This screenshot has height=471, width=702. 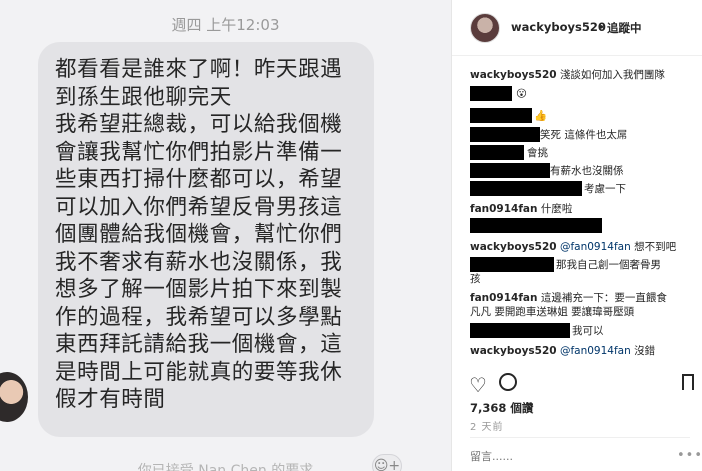 What do you see at coordinates (487, 427) in the screenshot?
I see `post-time: 2 天前` at bounding box center [487, 427].